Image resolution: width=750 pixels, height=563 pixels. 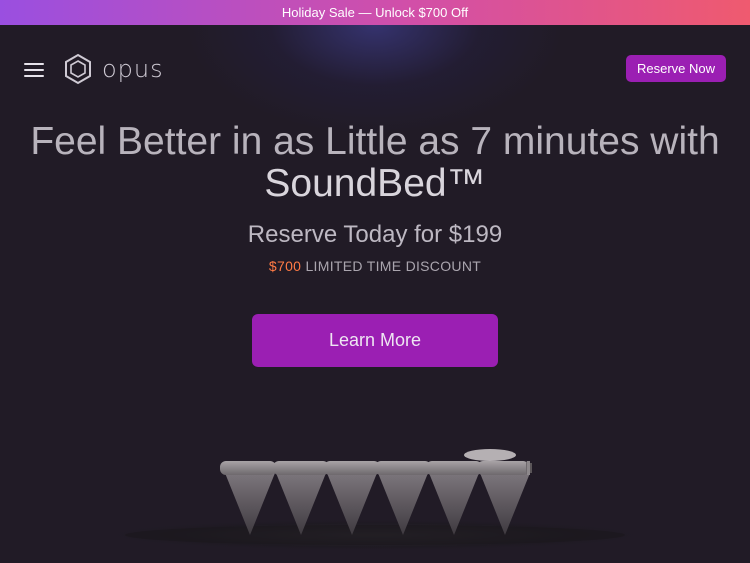 What do you see at coordinates (133, 69) in the screenshot?
I see `logo-text: opus` at bounding box center [133, 69].